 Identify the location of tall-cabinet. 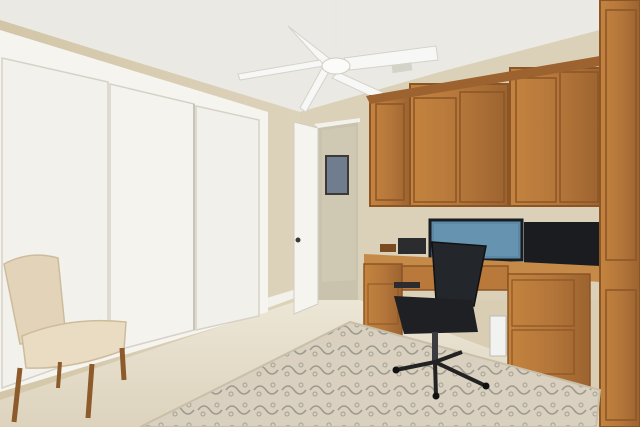
(619, 213).